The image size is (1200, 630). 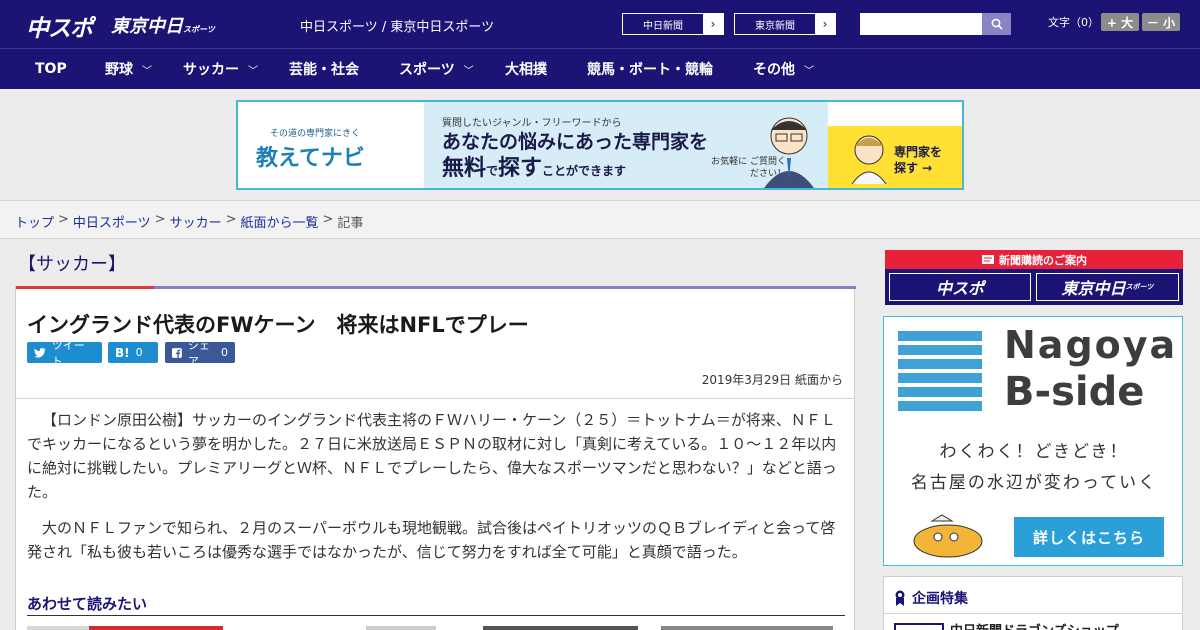 I want to click on feature-item: 中日新聞ドラゴンズショップ, so click(x=1034, y=625).